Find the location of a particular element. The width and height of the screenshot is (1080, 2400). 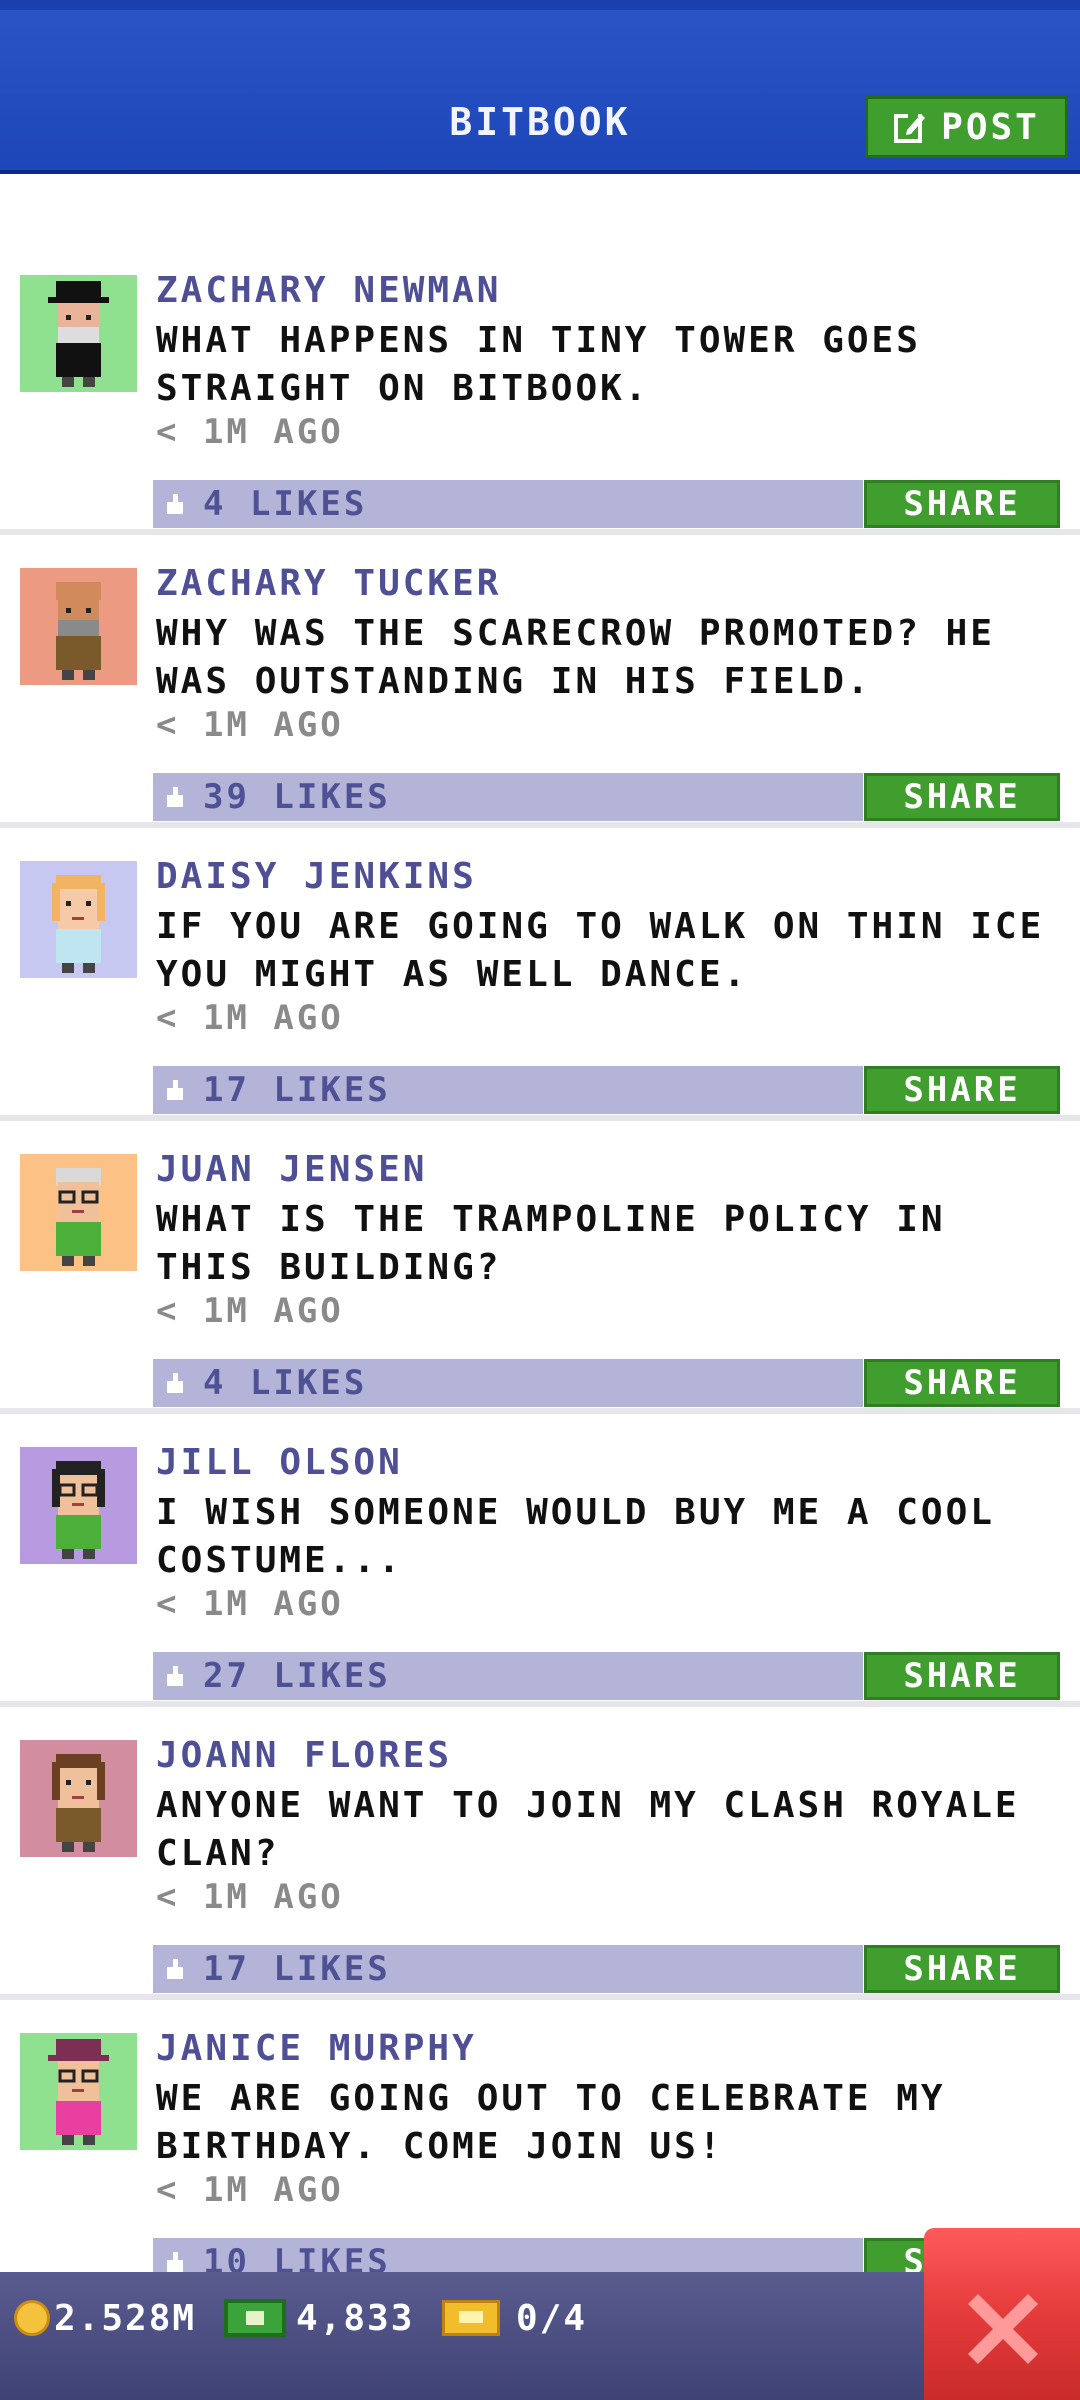

close-button is located at coordinates (1002, 2314).